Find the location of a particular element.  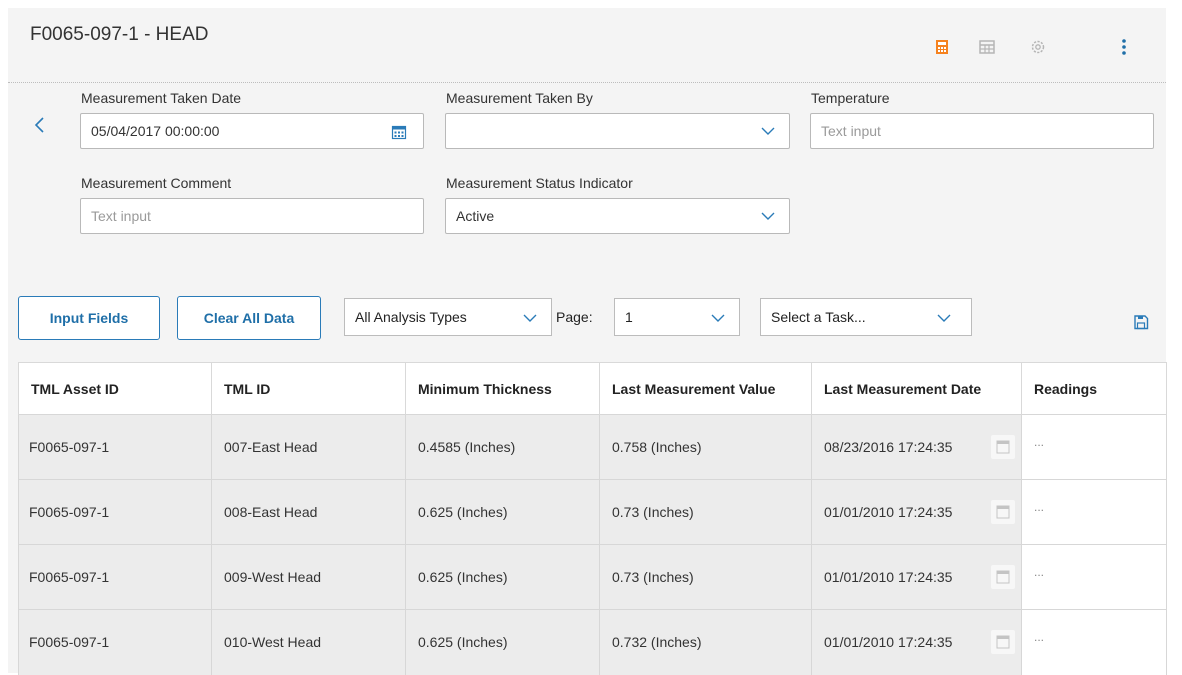

cell-last-measurement-date: 08/23/2016 17:24:35 is located at coordinates (916, 447).